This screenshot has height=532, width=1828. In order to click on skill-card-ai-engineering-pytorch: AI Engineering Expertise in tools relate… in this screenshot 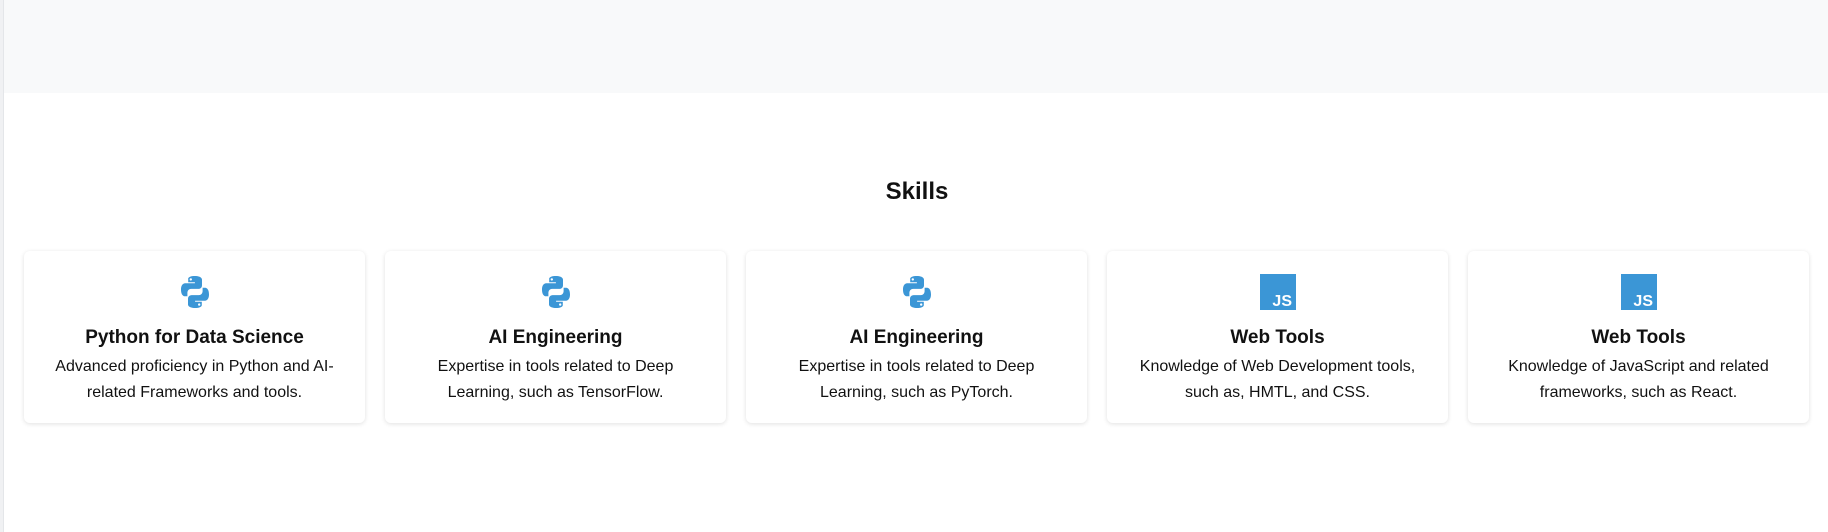, I will do `click(916, 337)`.